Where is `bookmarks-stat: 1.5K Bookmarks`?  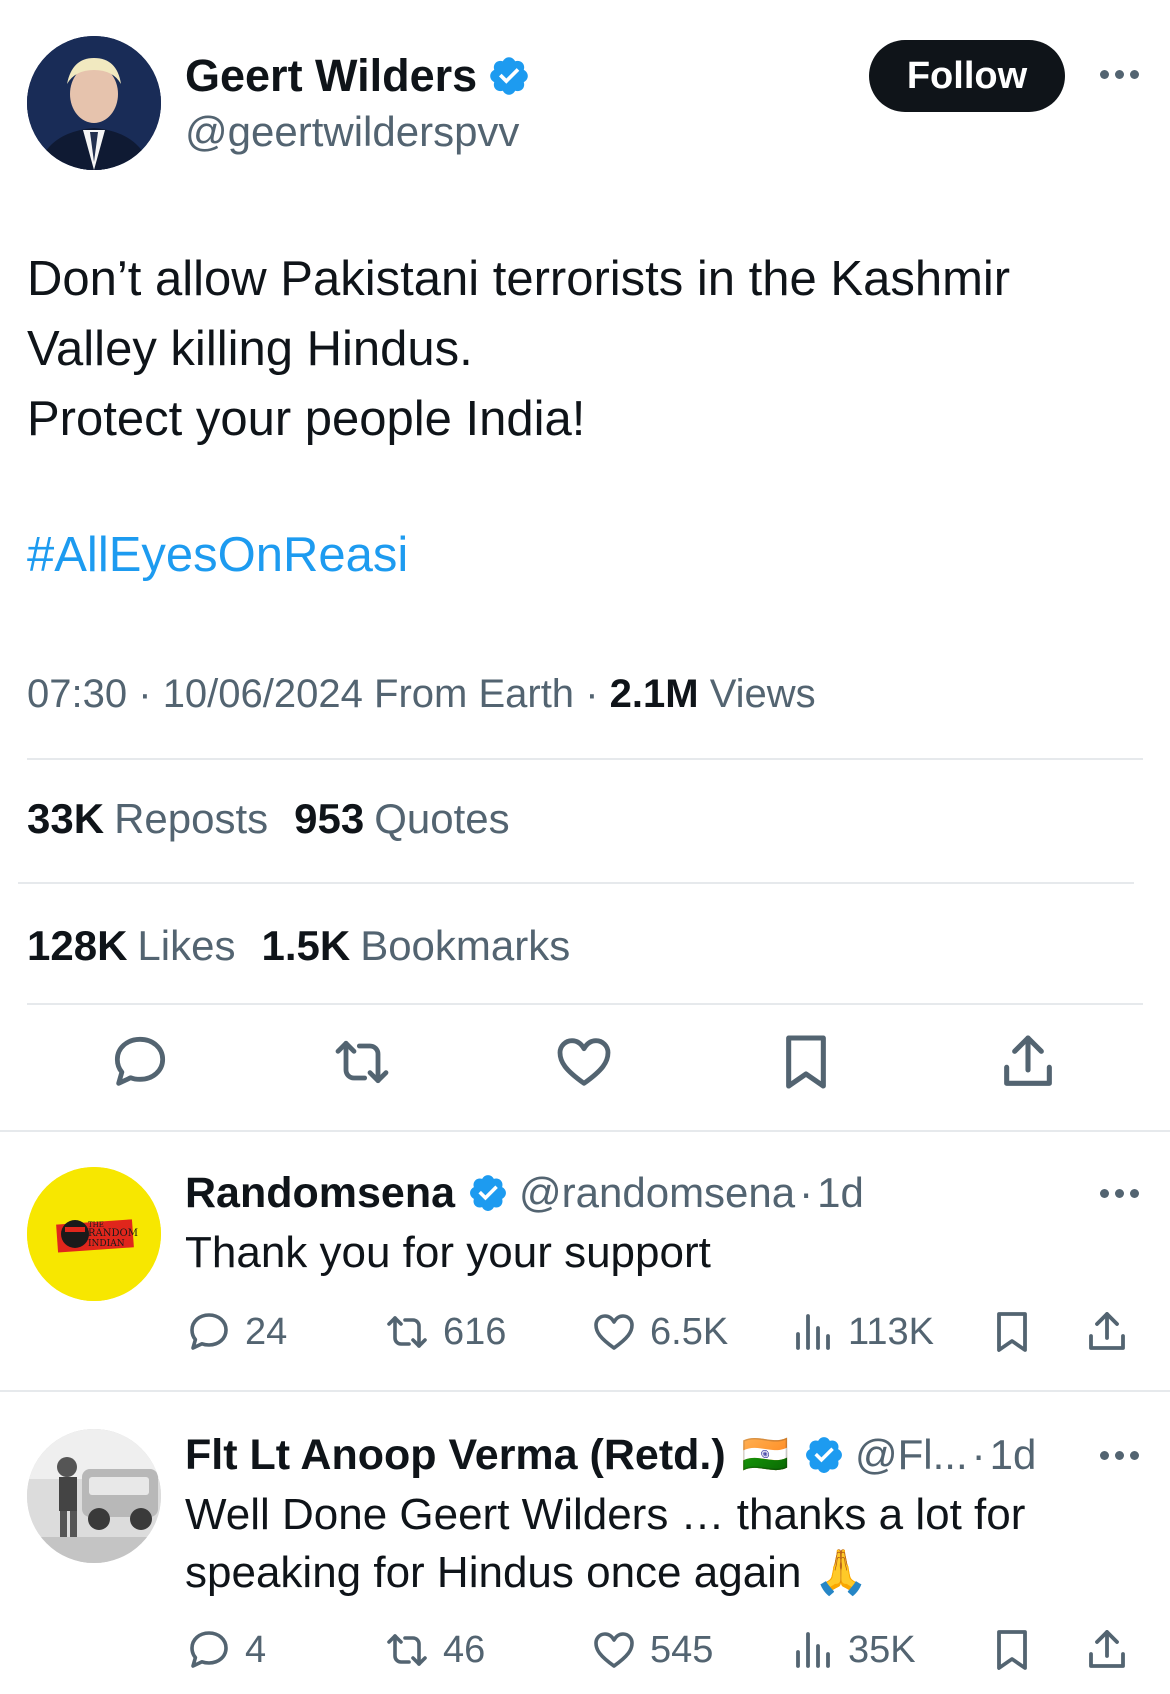 bookmarks-stat: 1.5K Bookmarks is located at coordinates (415, 945).